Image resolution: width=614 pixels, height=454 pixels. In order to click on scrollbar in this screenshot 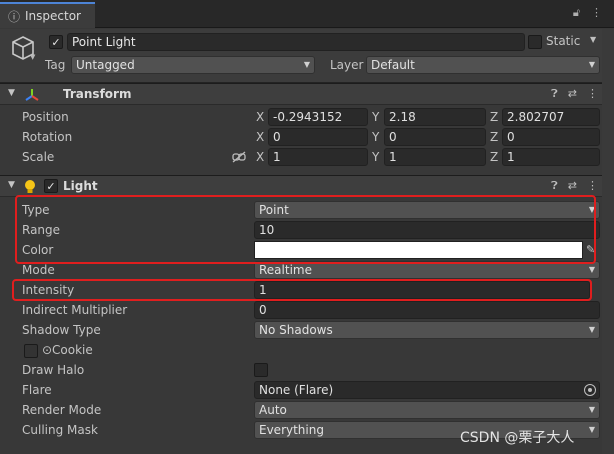, I will do `click(608, 241)`.